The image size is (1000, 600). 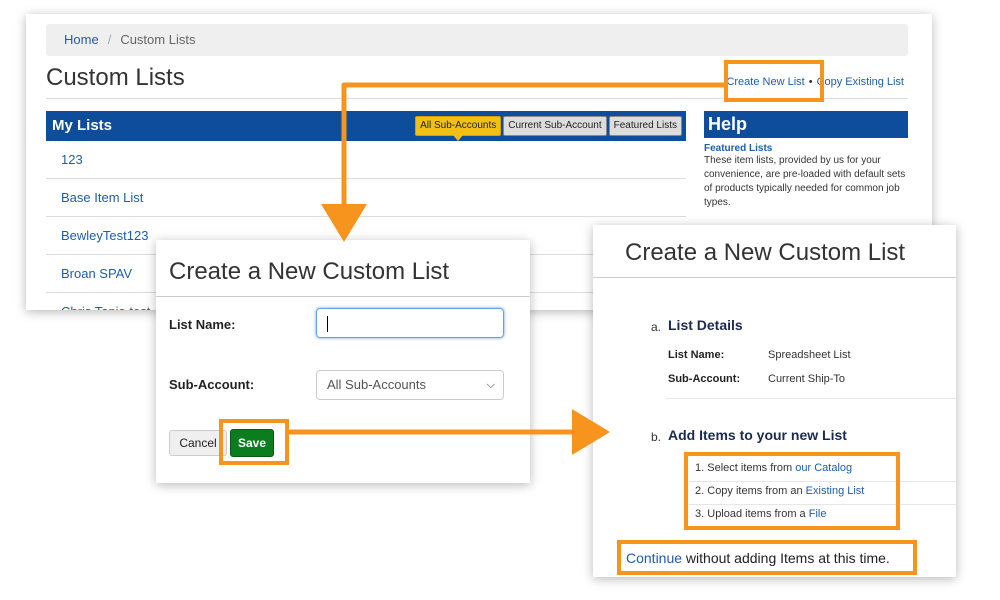 What do you see at coordinates (774, 81) in the screenshot?
I see `create-new-list-highlight` at bounding box center [774, 81].